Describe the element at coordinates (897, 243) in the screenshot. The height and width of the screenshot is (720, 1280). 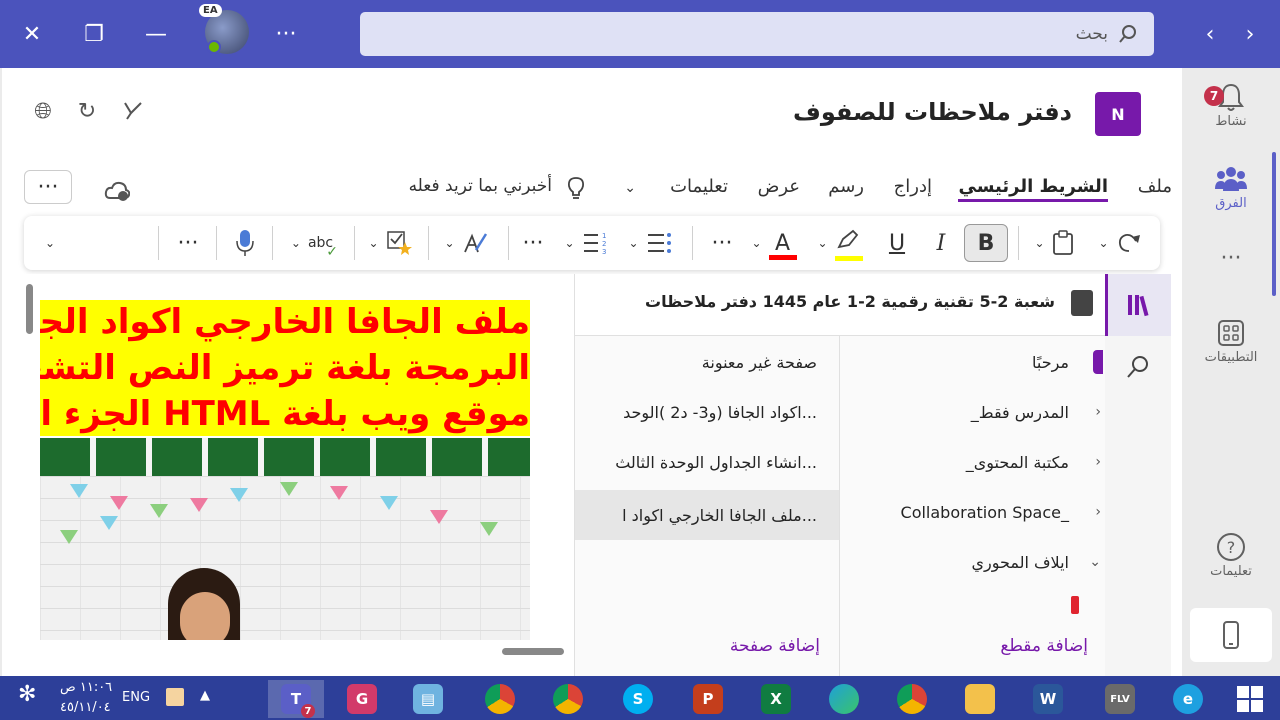
I see `underline-button: U` at that location.